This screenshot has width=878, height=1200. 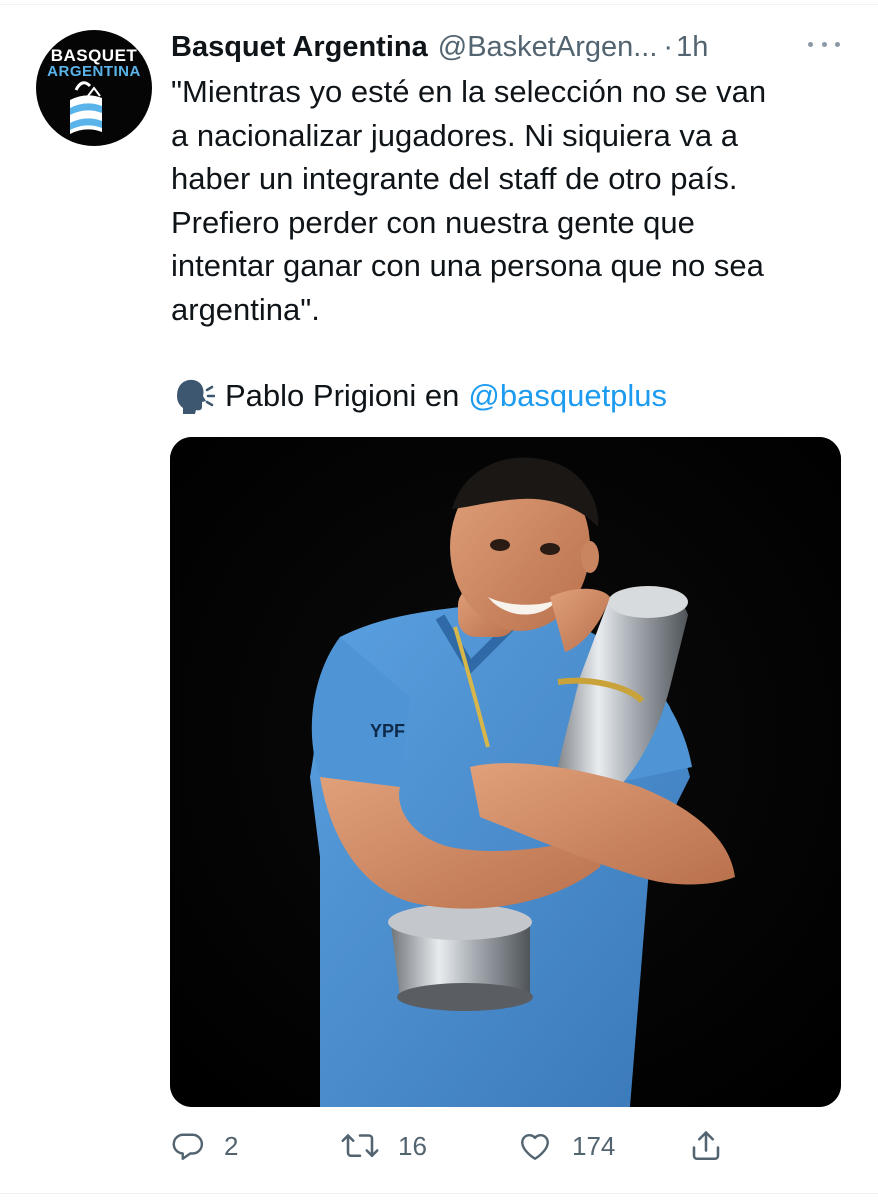 I want to click on timestamp: 1h, so click(x=692, y=47).